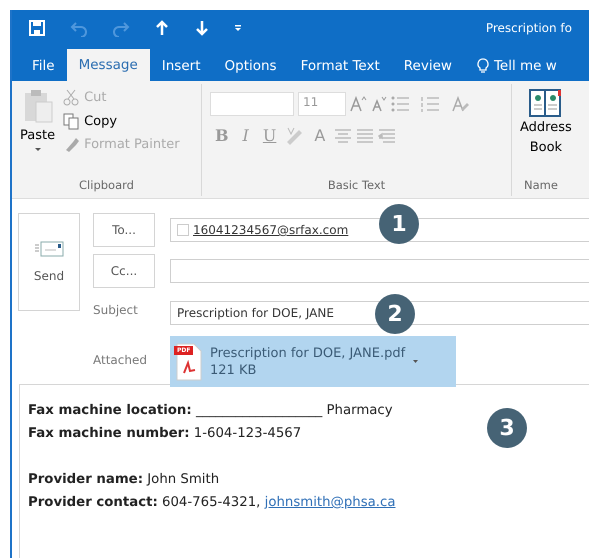 This screenshot has height=558, width=589. I want to click on group-label: Basic Text, so click(356, 185).